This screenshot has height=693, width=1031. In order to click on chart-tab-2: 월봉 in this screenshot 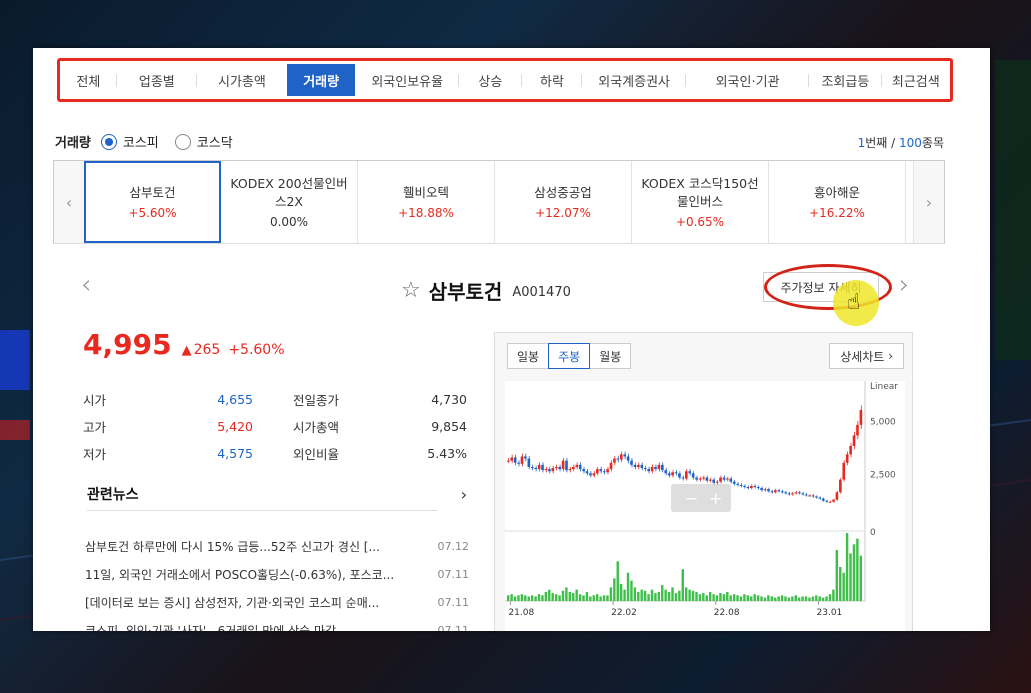, I will do `click(610, 356)`.